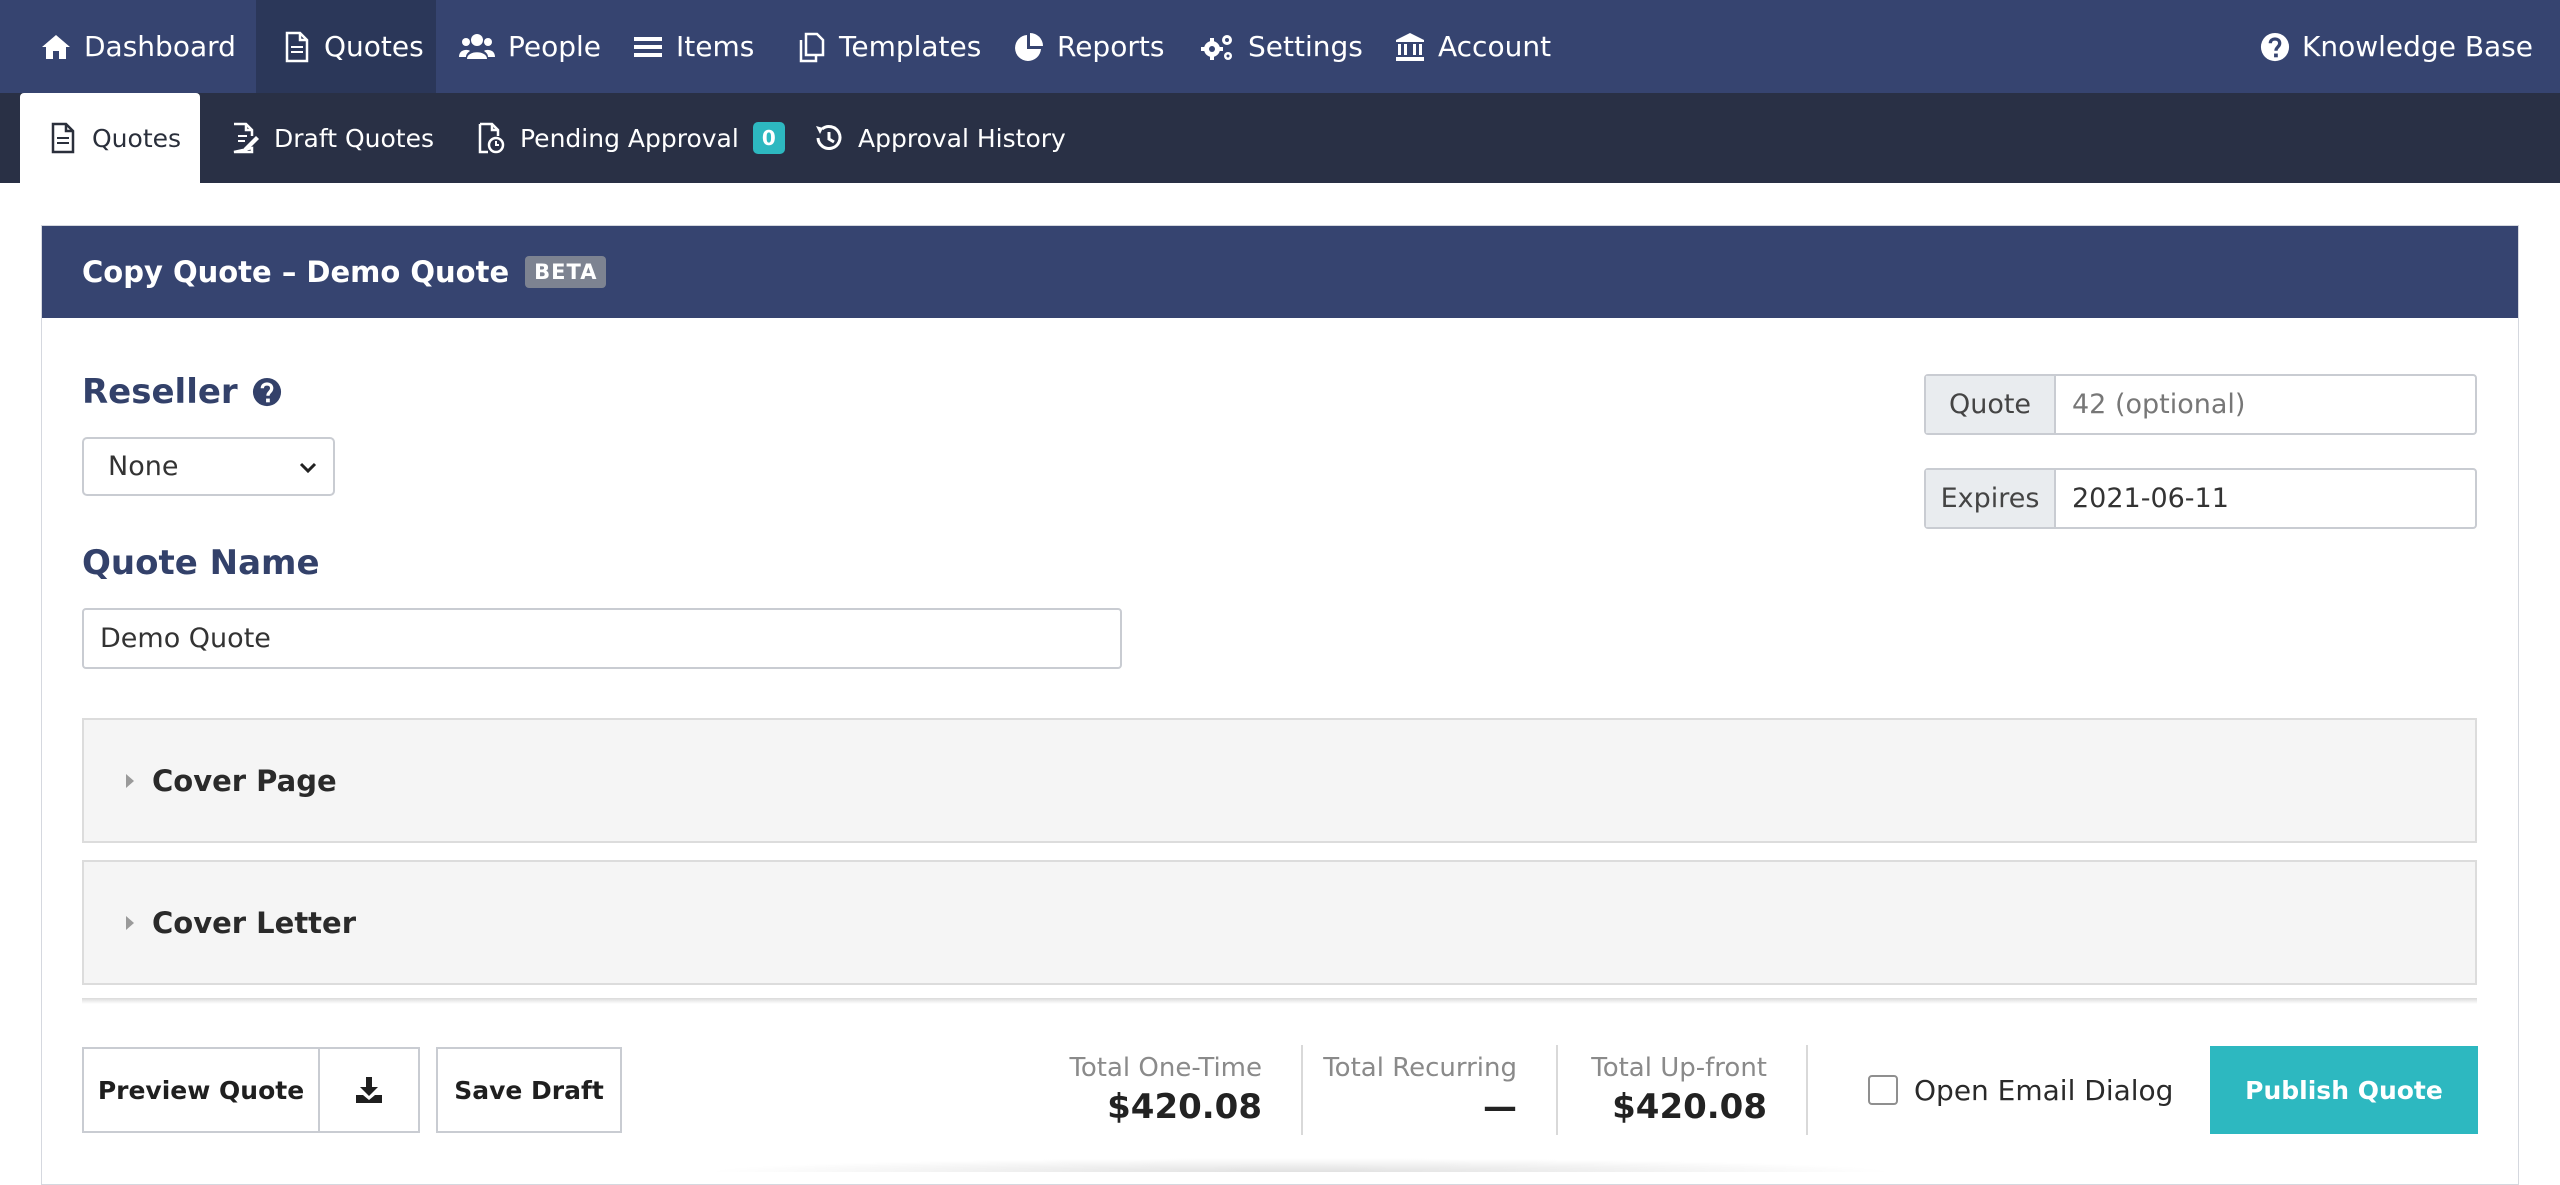 The height and width of the screenshot is (1185, 2560). I want to click on open-email-dialog-option: Open Email Dialog, so click(2020, 1090).